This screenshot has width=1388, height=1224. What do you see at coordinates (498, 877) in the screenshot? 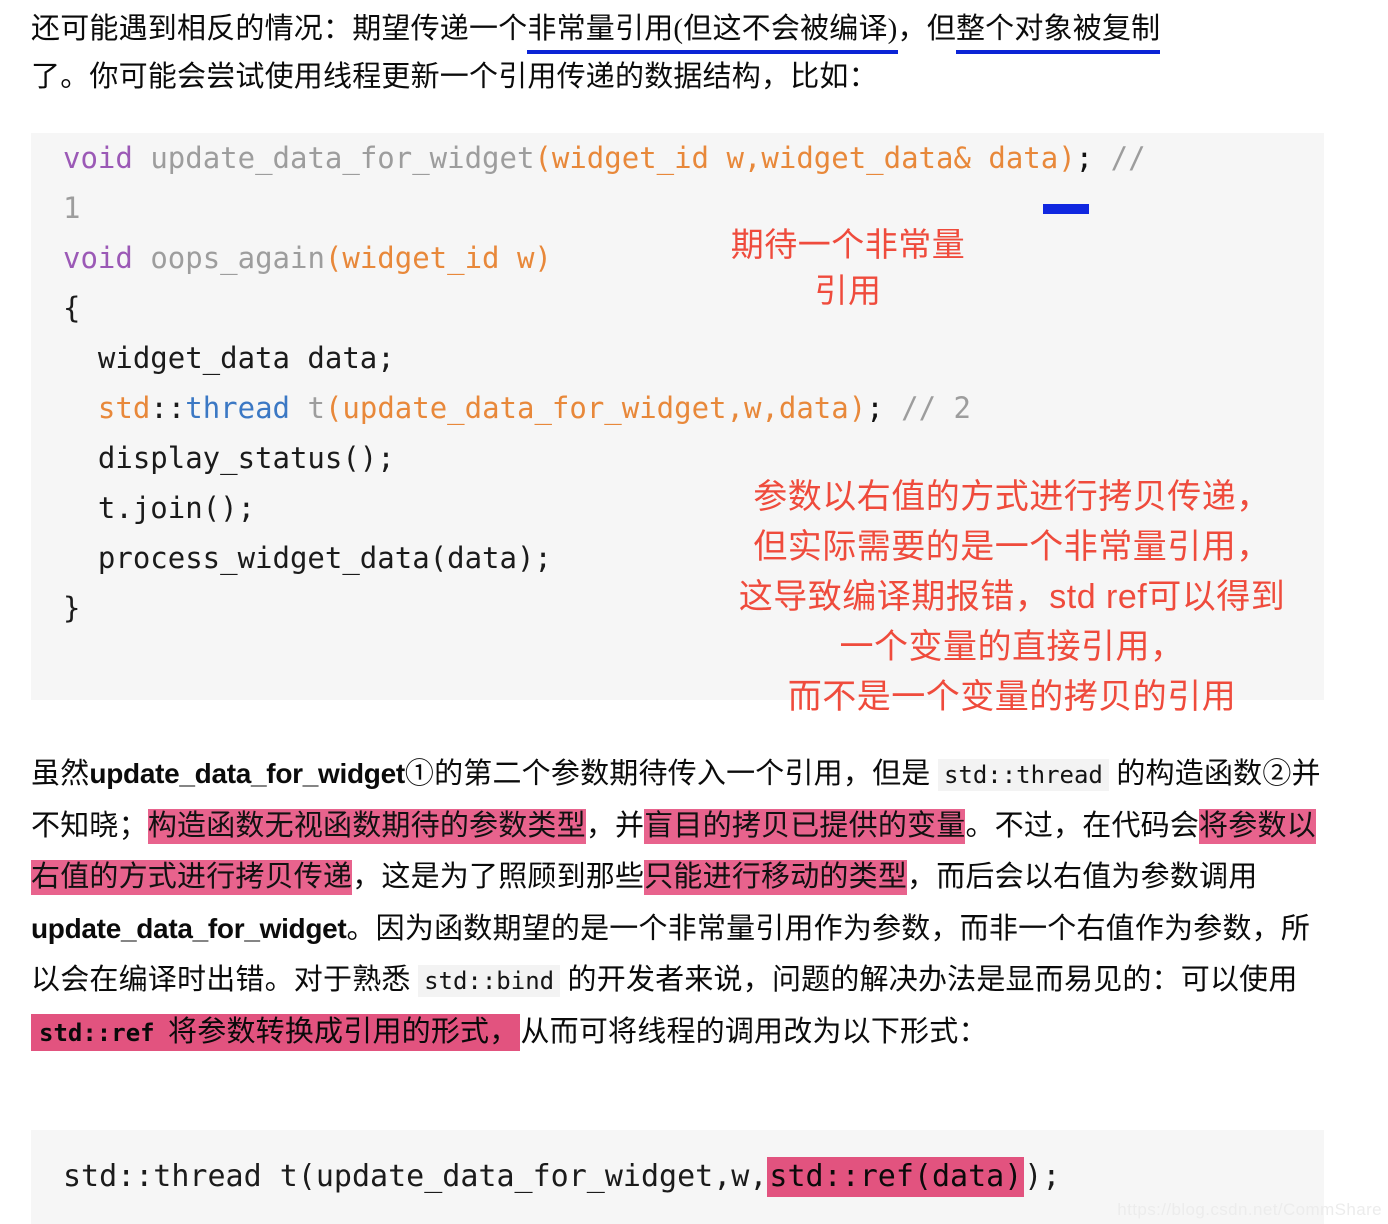
I see `body-seg-11: ，这是为了照顾到那些` at bounding box center [498, 877].